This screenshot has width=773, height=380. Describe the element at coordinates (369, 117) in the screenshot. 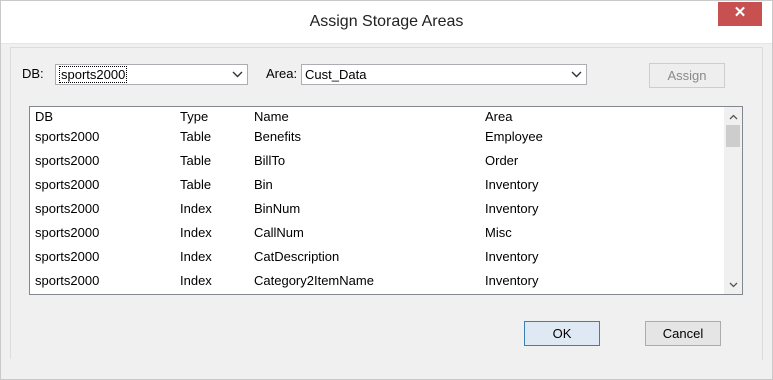

I see `column-header-name: Name` at that location.